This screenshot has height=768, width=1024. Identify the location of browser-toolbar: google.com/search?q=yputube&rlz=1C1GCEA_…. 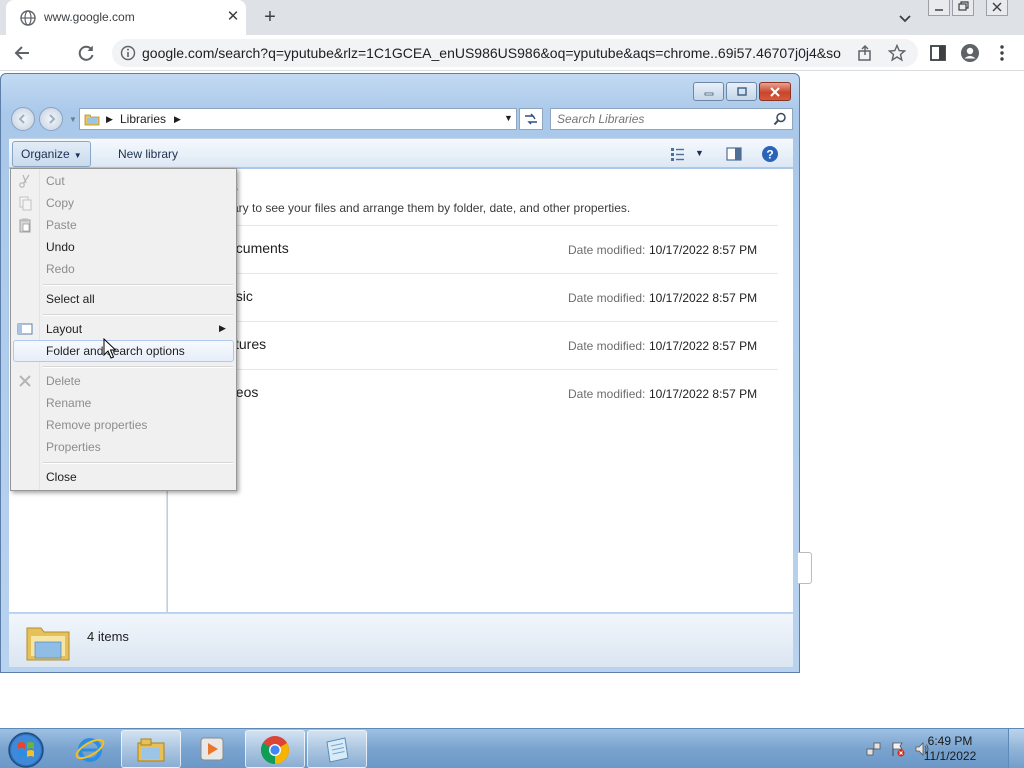
(512, 53).